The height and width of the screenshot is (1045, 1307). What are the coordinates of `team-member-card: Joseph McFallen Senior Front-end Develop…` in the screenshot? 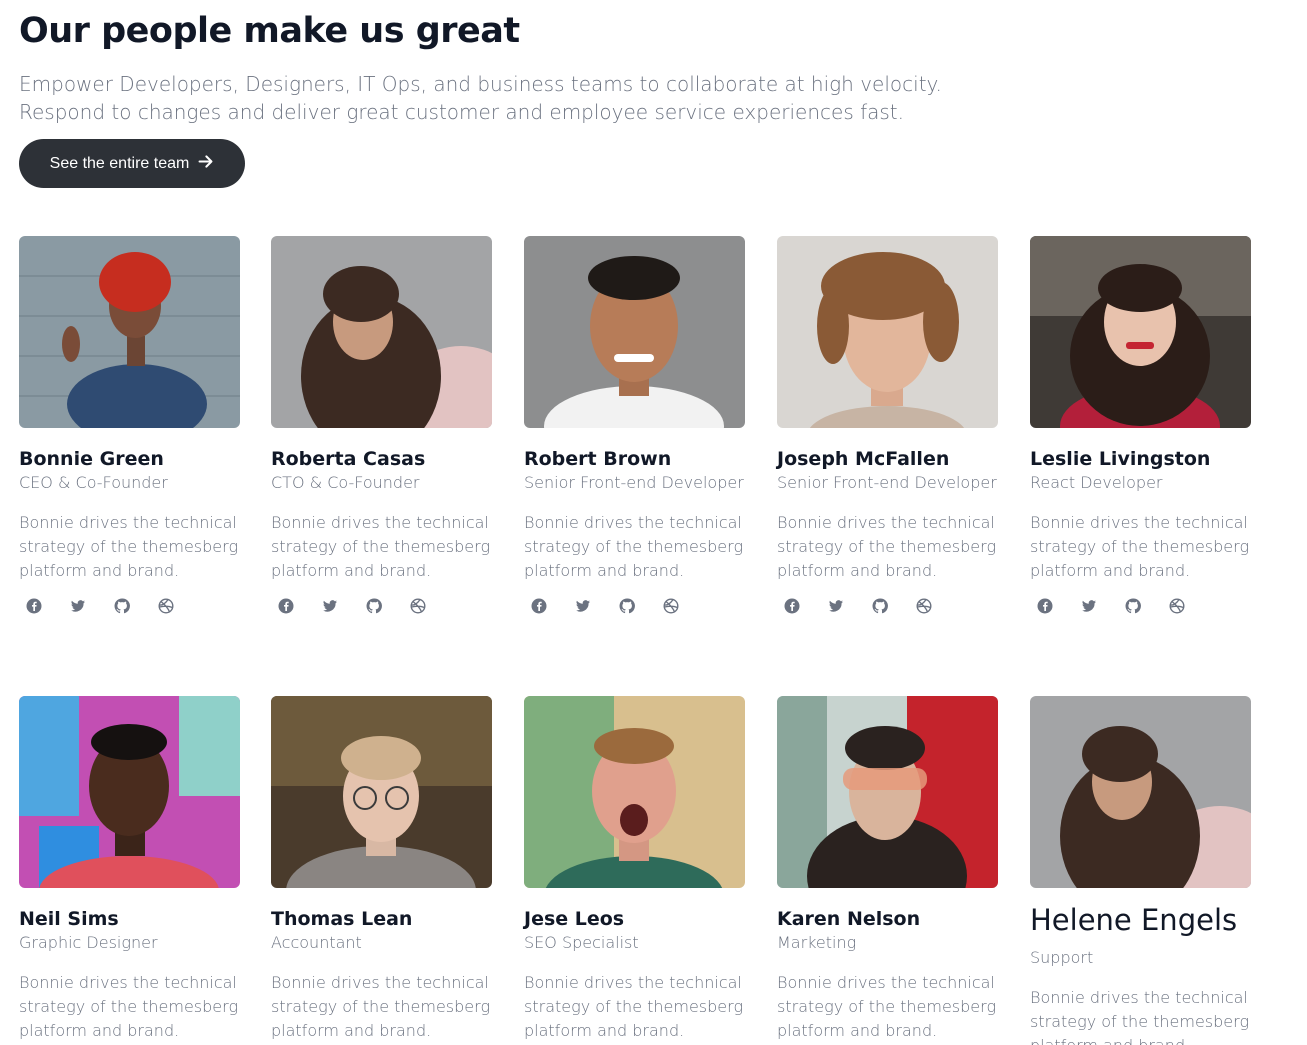 It's located at (888, 425).